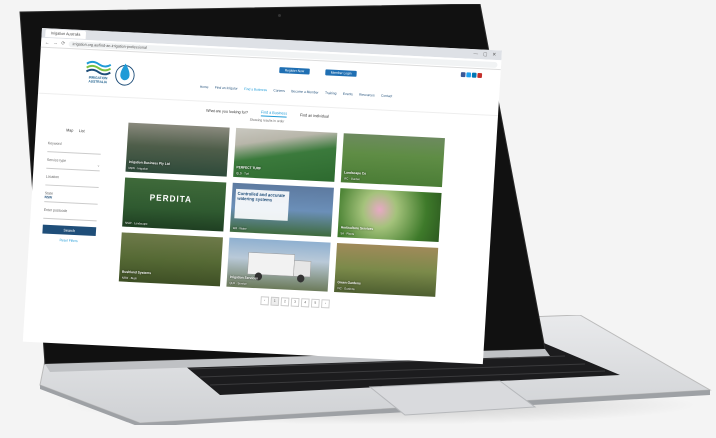 Image resolution: width=716 pixels, height=438 pixels. What do you see at coordinates (129, 278) in the screenshot?
I see `card-meta: NSW · Bush` at bounding box center [129, 278].